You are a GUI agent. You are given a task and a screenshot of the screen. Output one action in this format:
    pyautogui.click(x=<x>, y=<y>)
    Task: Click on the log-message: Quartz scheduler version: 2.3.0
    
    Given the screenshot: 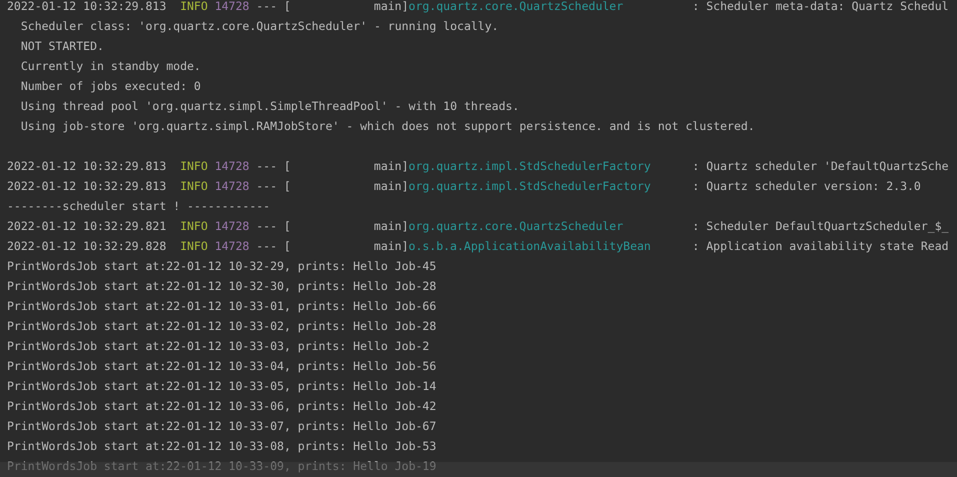 What is the action you would take?
    pyautogui.click(x=813, y=186)
    